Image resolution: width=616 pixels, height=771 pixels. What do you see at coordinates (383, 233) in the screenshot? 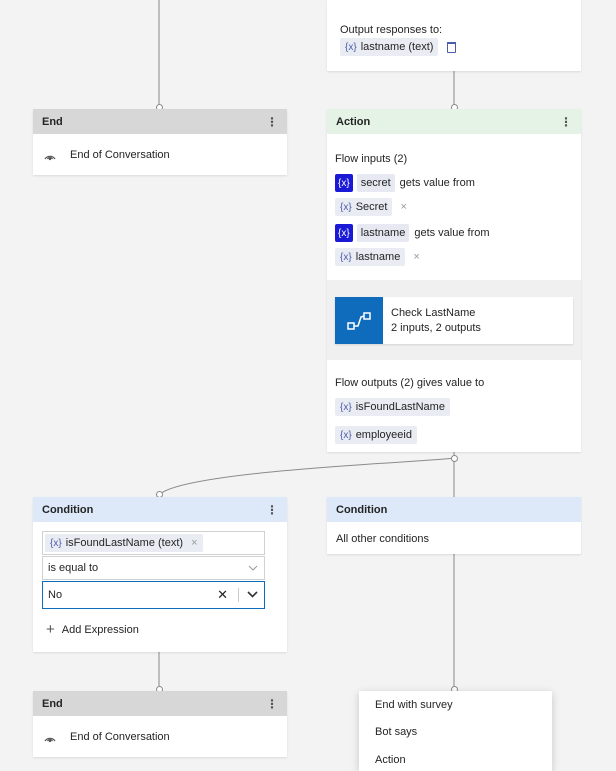
I see `input-variable-chip: lastname` at bounding box center [383, 233].